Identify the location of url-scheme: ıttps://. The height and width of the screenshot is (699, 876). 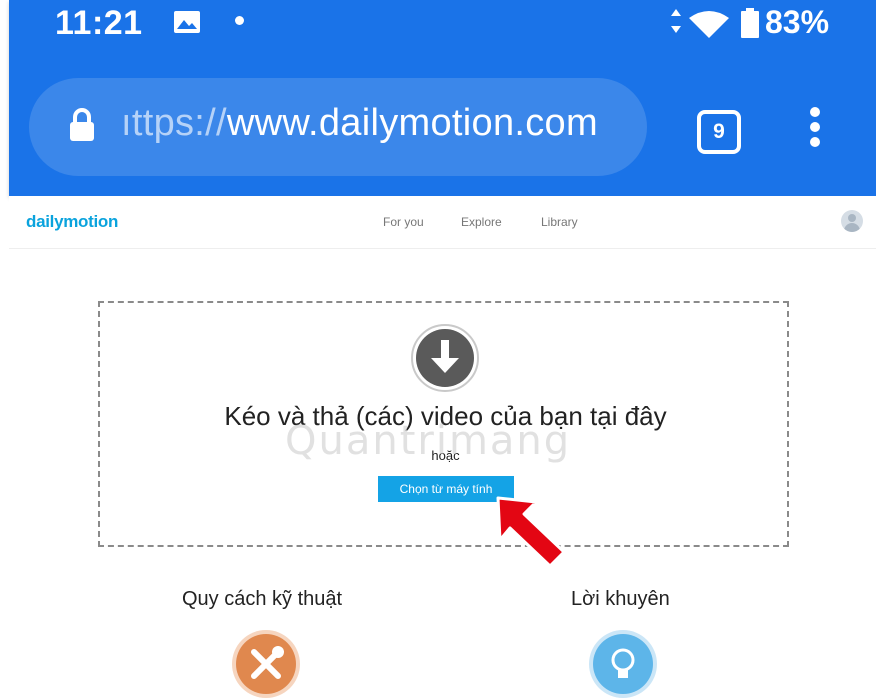
(174, 123).